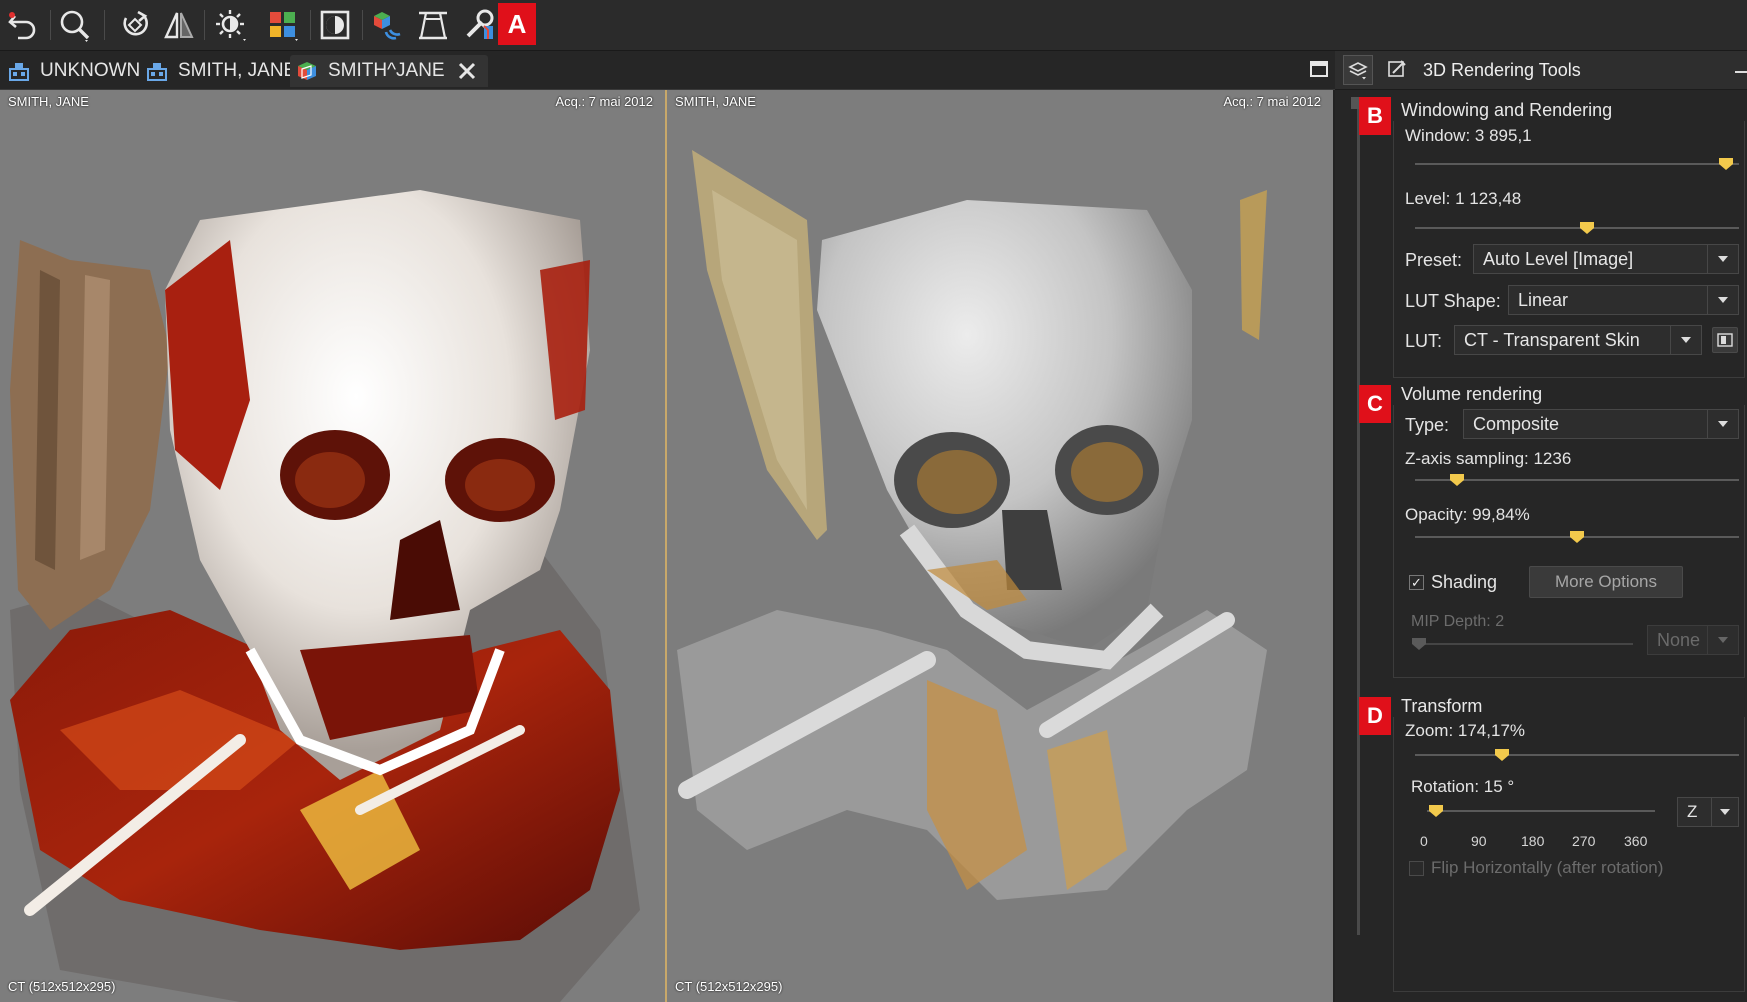 Image resolution: width=1747 pixels, height=1002 pixels. I want to click on panel-header: 3D Rendering Tools, so click(1541, 70).